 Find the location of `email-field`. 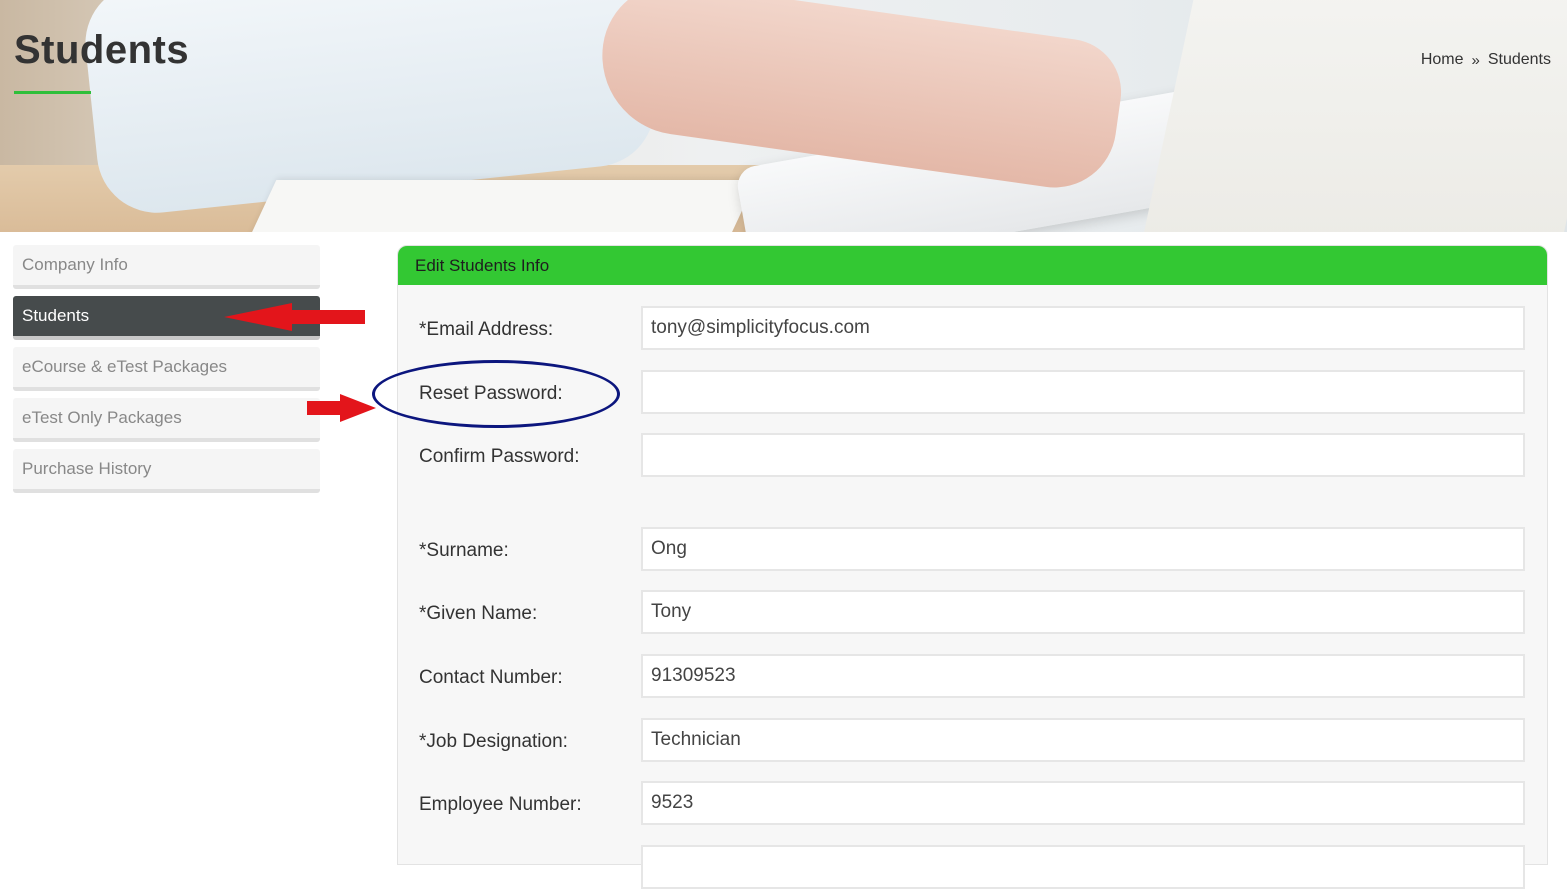

email-field is located at coordinates (1083, 328).